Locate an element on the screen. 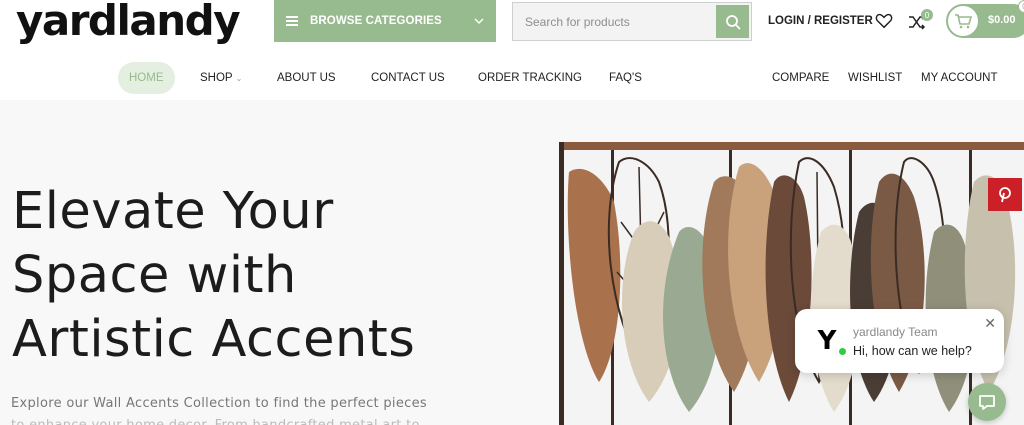 This screenshot has width=1024, height=425. search-button is located at coordinates (732, 21).